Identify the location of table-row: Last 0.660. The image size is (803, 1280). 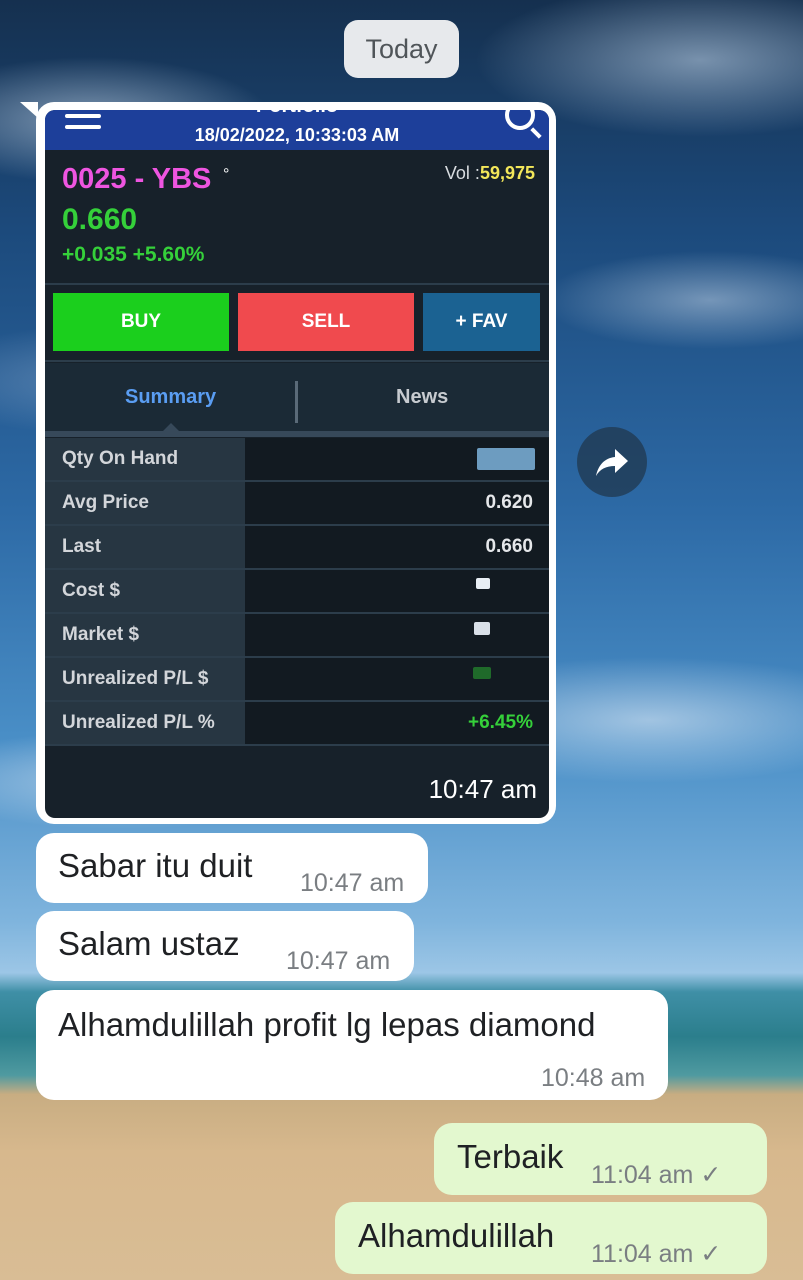
(297, 548).